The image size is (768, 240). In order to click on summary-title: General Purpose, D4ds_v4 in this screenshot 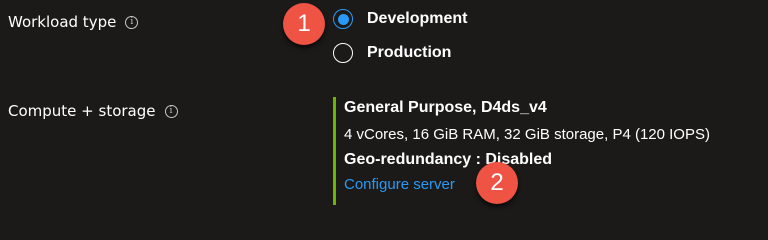, I will do `click(445, 107)`.